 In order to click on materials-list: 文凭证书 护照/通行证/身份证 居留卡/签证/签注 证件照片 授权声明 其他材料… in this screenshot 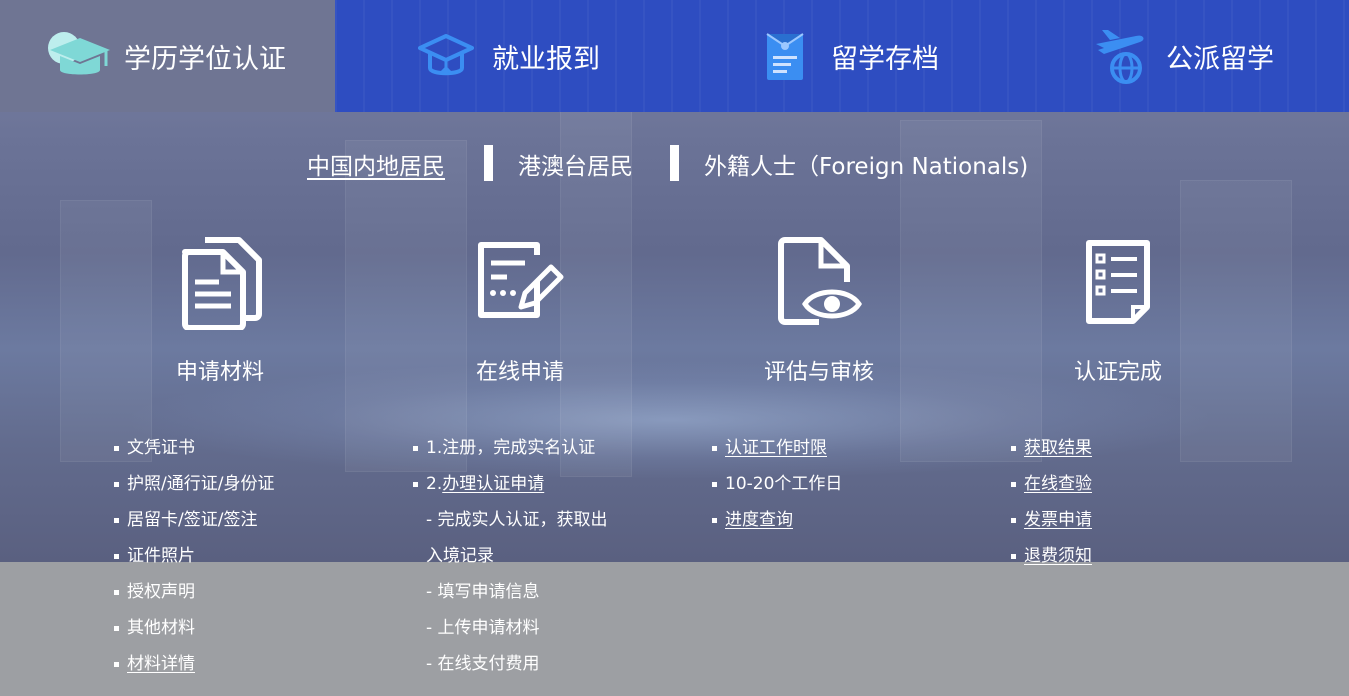, I will do `click(194, 562)`.